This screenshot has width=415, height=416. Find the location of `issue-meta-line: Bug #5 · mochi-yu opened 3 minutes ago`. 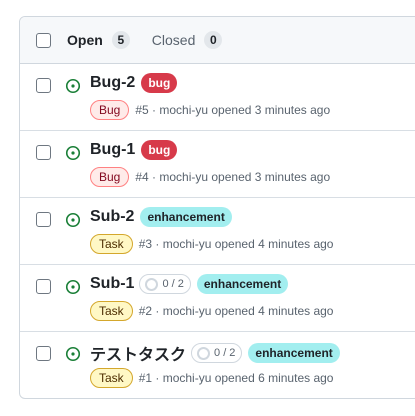

issue-meta-line: Bug #5 · mochi-yu opened 3 minutes ago is located at coordinates (210, 110).